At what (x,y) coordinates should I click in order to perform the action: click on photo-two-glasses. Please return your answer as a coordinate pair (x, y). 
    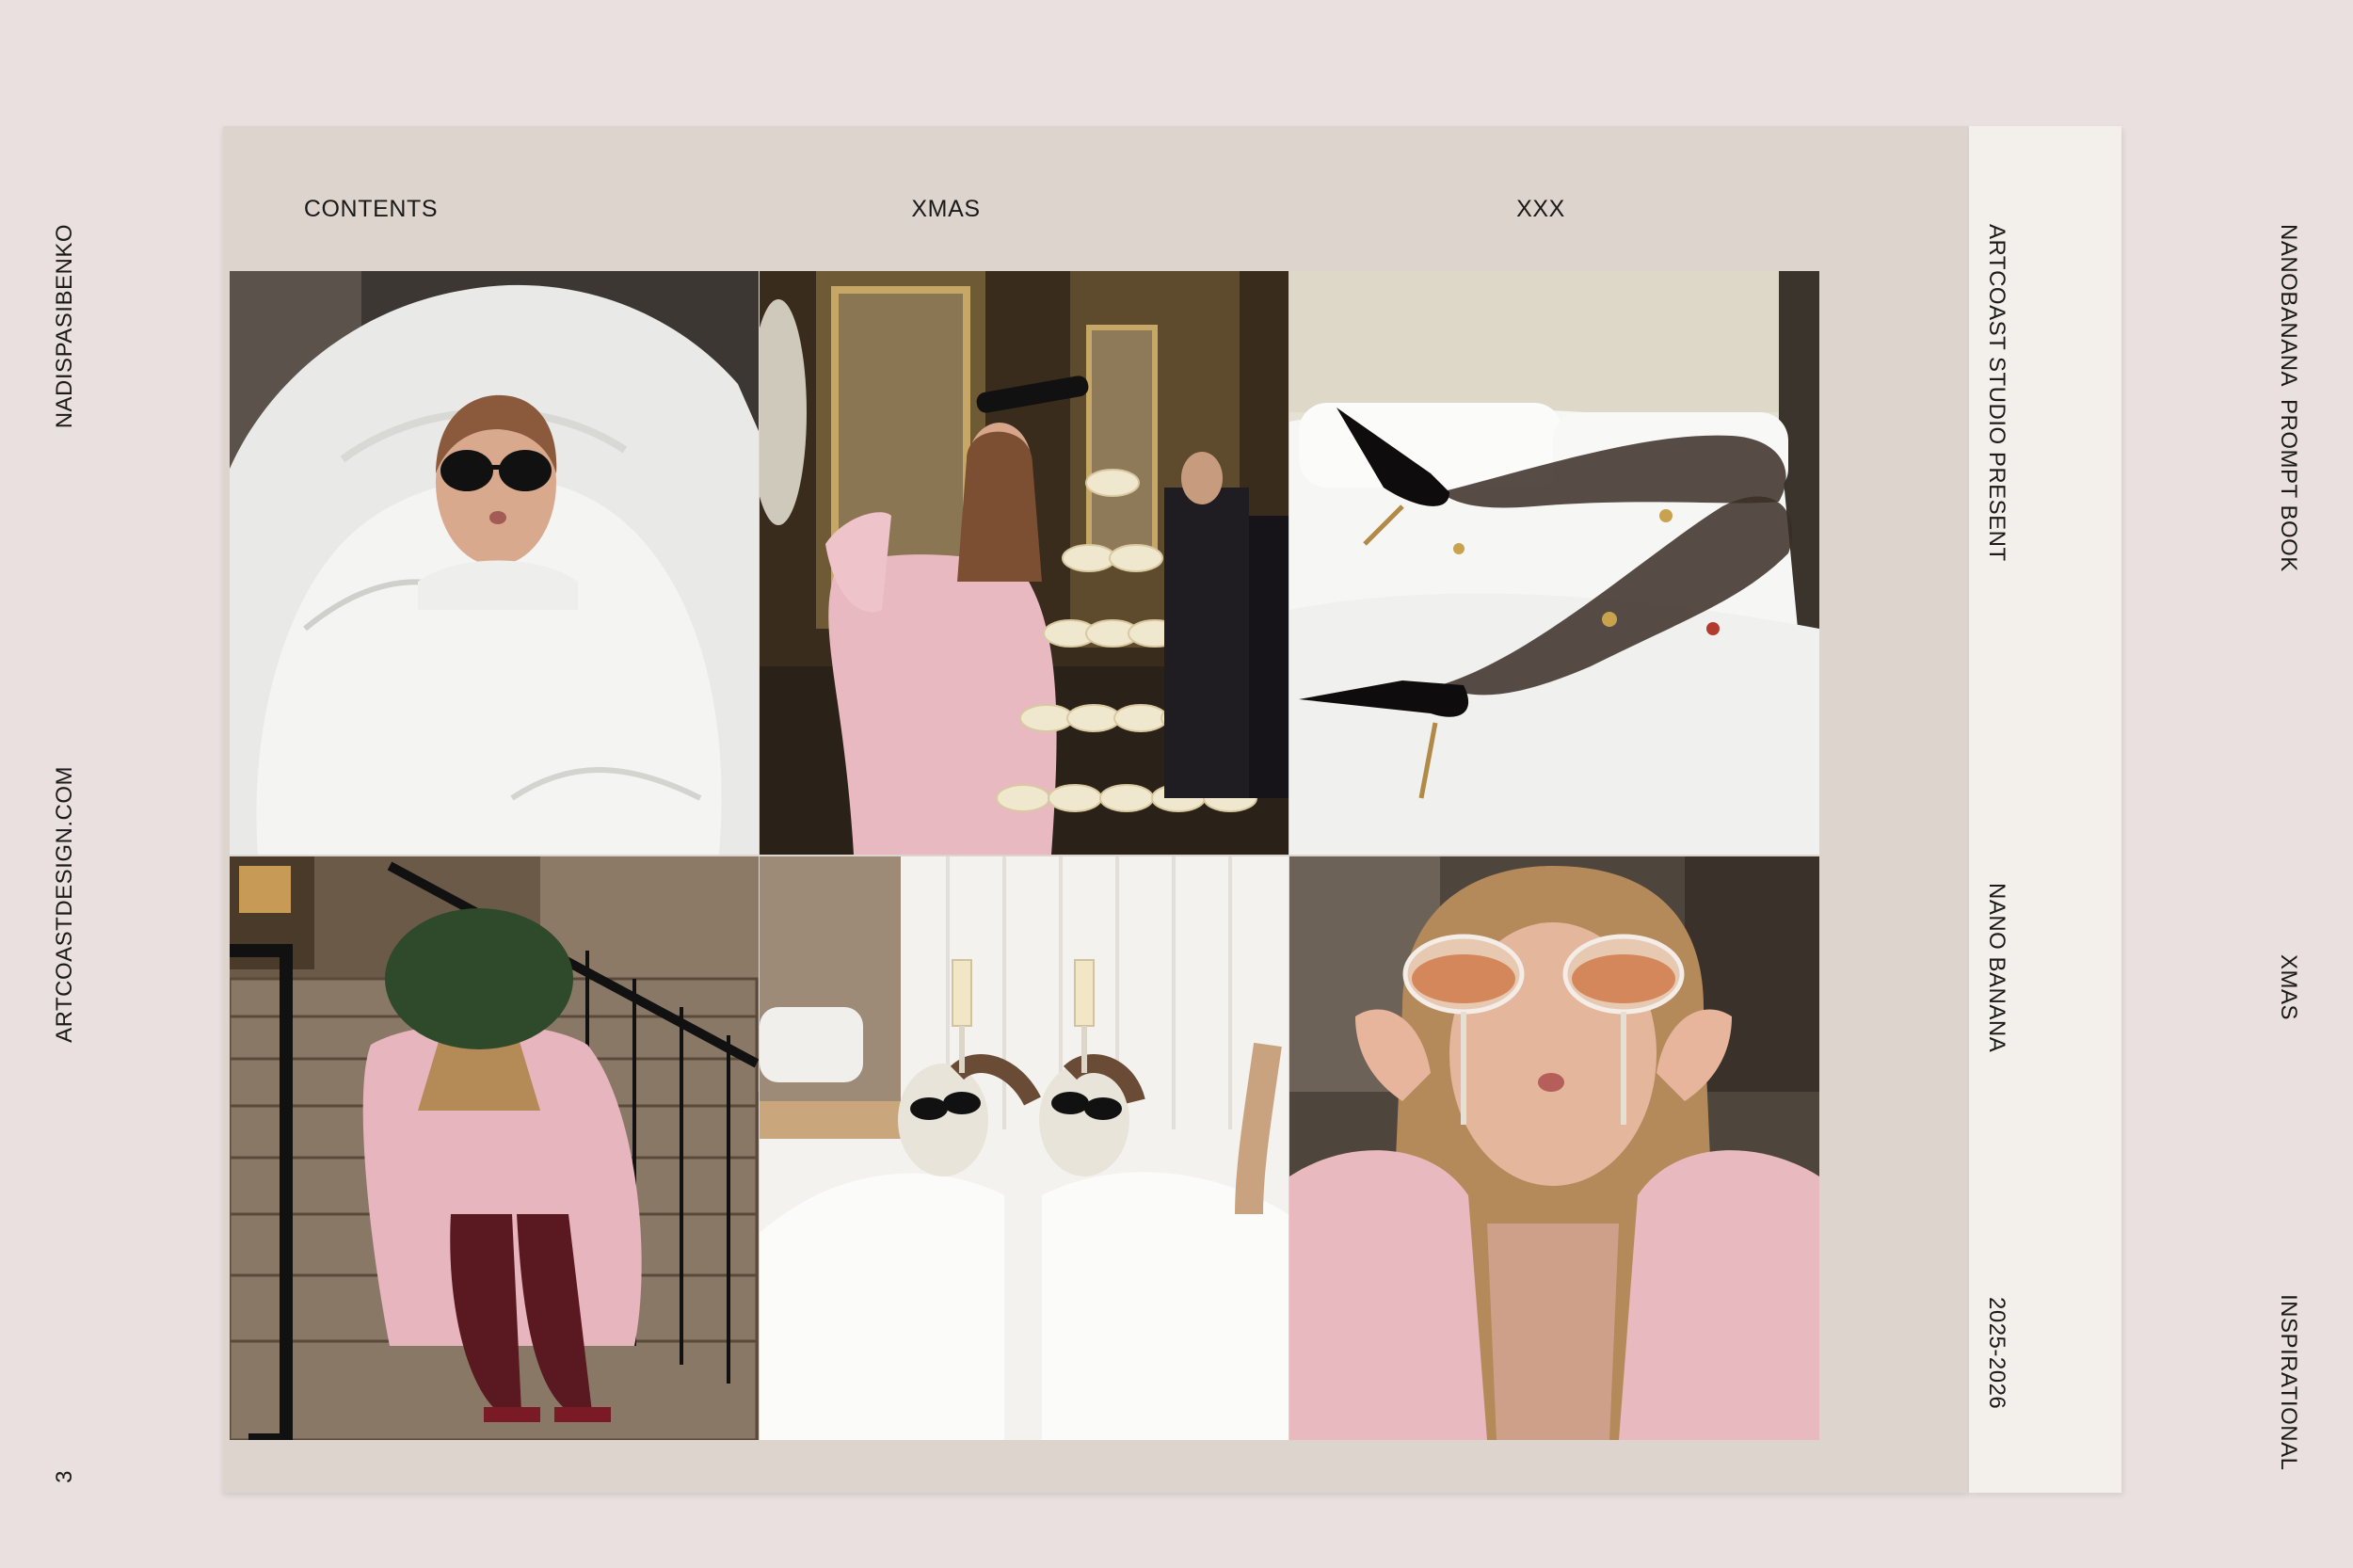
    Looking at the image, I should click on (1554, 1148).